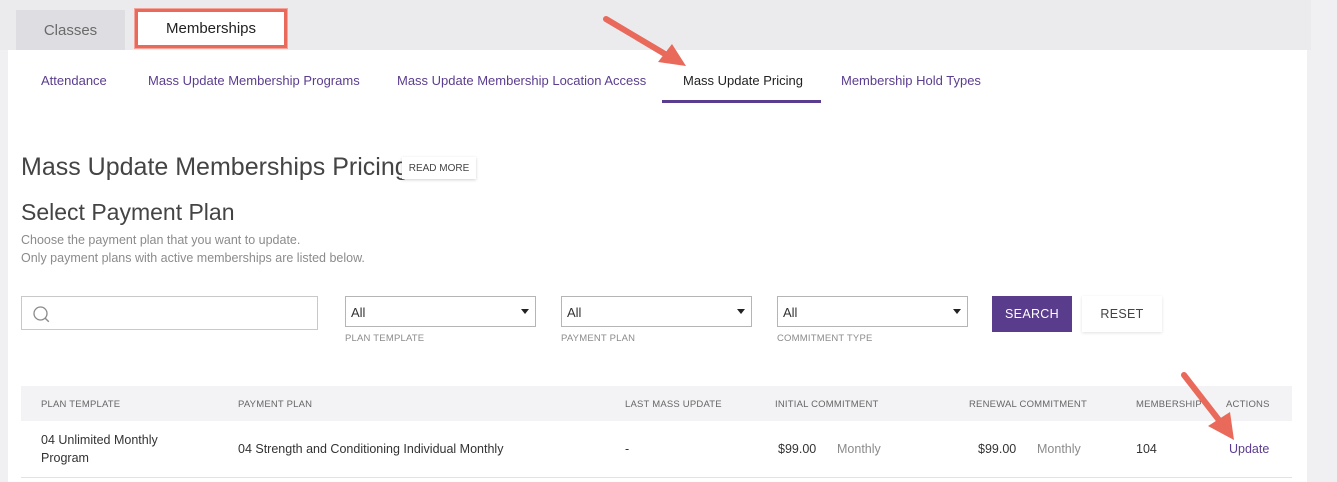  I want to click on cell-memberships: 104, so click(1146, 449).